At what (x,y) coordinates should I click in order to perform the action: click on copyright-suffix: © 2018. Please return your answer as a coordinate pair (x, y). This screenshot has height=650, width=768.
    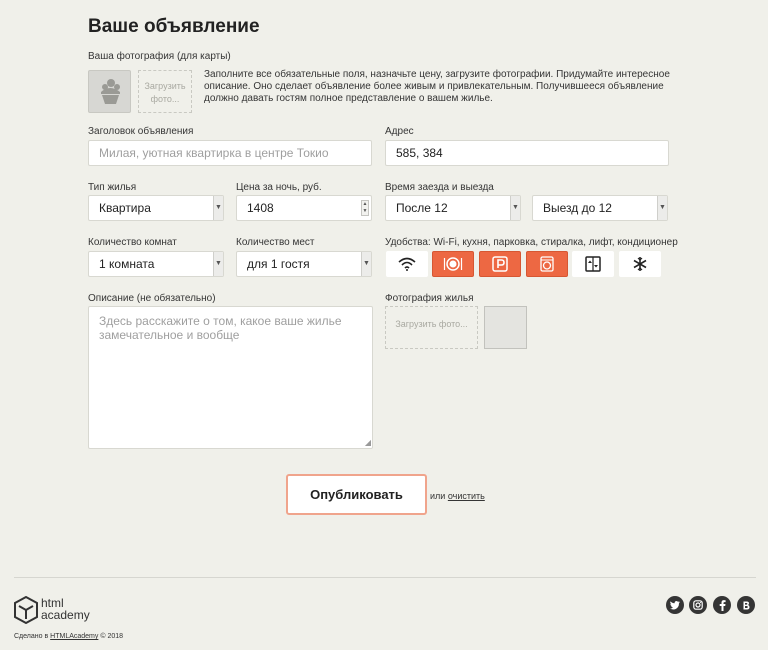
    Looking at the image, I should click on (112, 636).